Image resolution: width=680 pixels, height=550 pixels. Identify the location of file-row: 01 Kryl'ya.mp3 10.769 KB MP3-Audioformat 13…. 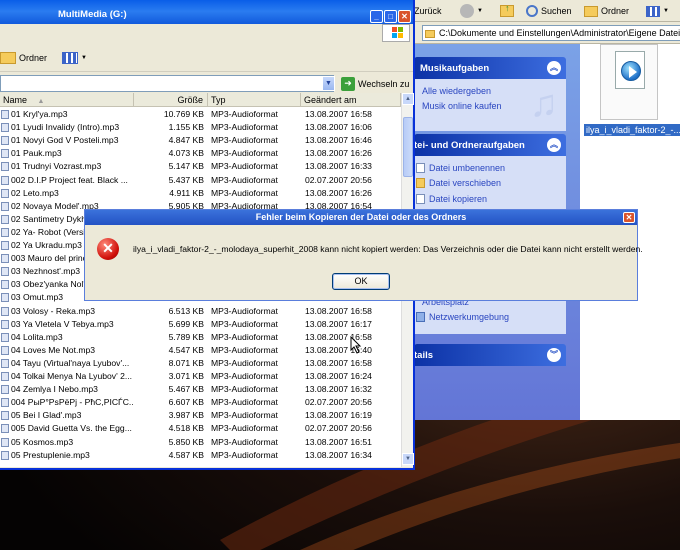
(200, 114).